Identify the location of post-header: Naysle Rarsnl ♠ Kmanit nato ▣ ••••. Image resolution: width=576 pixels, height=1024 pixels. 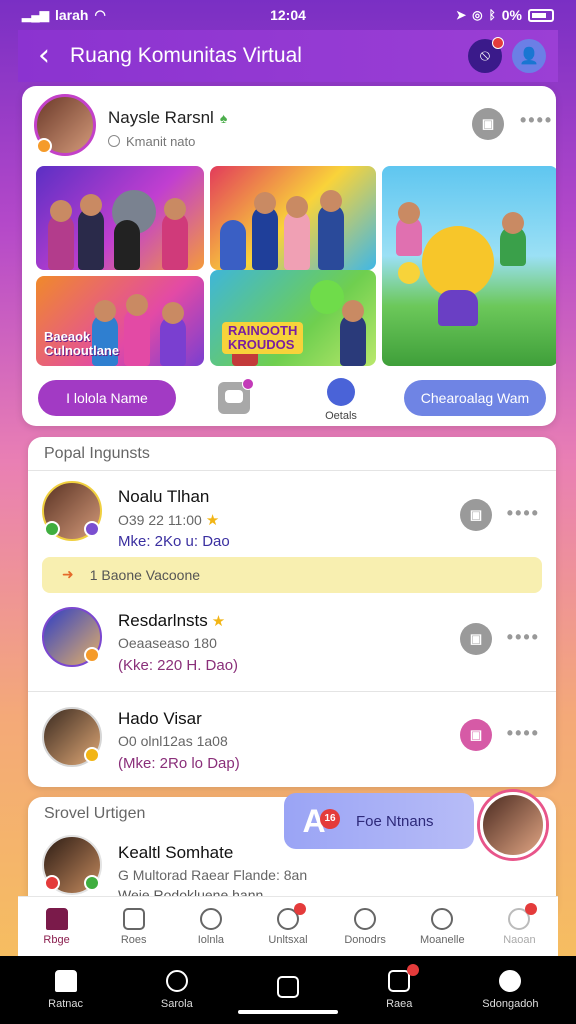
(292, 125).